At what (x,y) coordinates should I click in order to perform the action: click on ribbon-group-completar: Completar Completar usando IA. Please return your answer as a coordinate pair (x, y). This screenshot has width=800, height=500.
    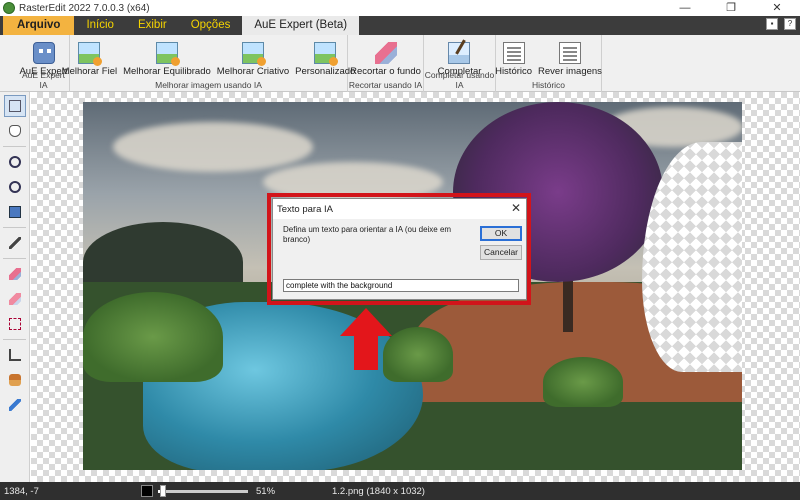
    Looking at the image, I should click on (460, 63).